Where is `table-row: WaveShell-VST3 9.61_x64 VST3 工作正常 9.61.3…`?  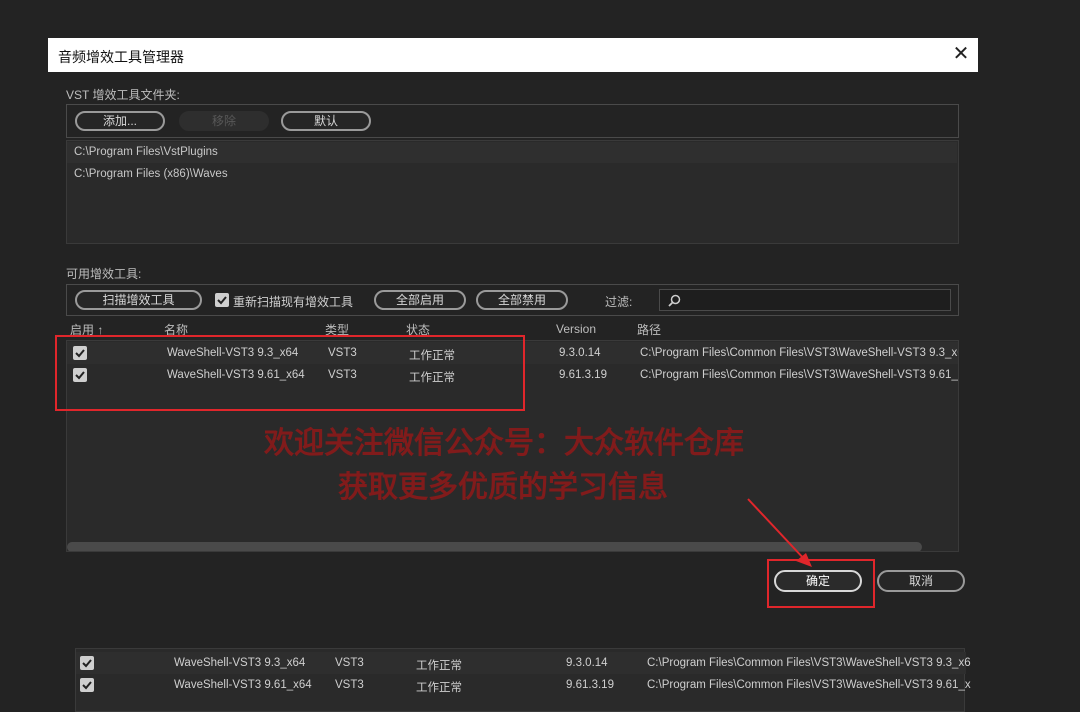
table-row: WaveShell-VST3 9.61_x64 VST3 工作正常 9.61.3… is located at coordinates (523, 685).